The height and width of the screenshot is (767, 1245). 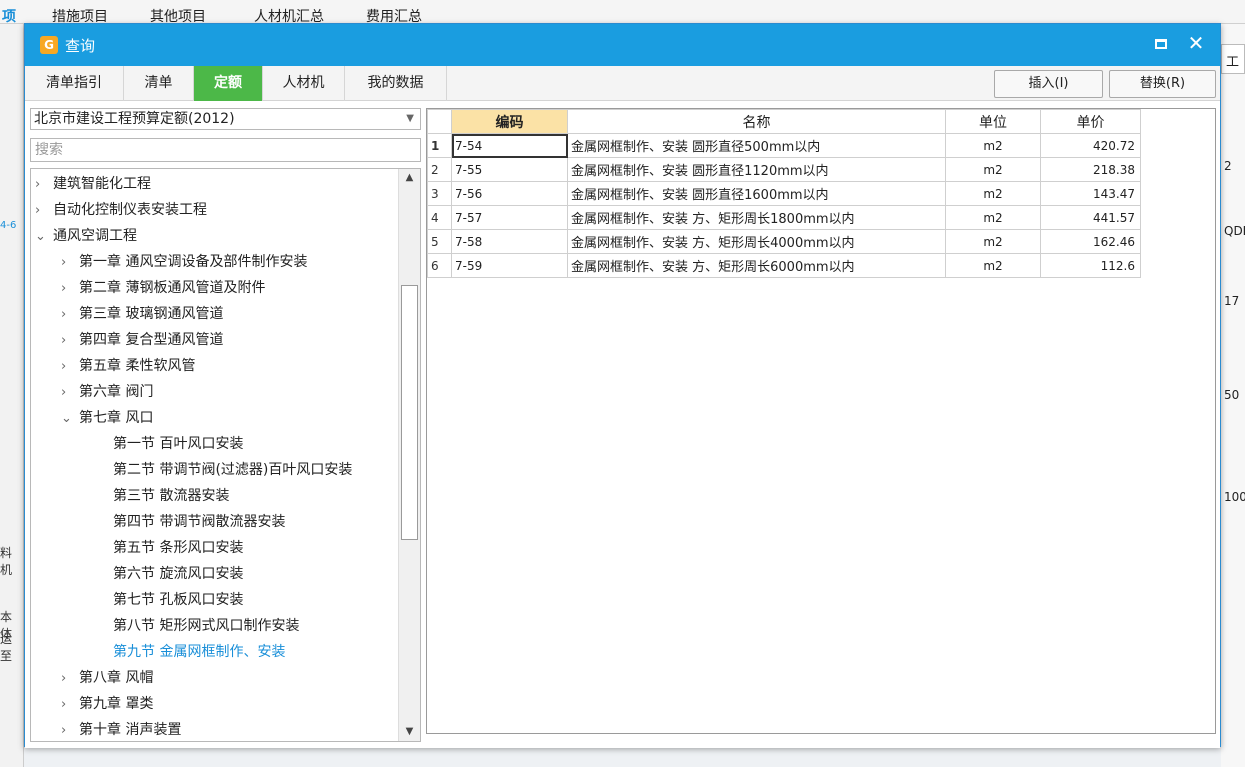 I want to click on code-cell: 7-58, so click(x=509, y=241).